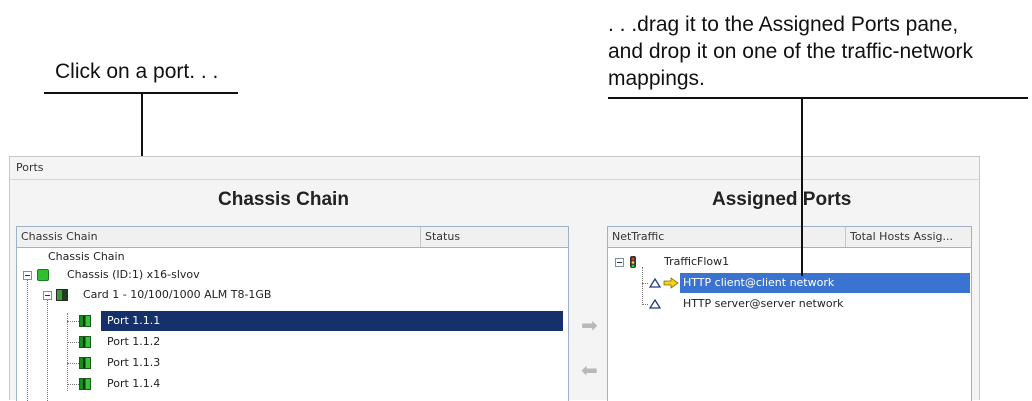 This screenshot has height=401, width=1032. I want to click on chassis-grid-header: Chassis Chain Status, so click(292, 237).